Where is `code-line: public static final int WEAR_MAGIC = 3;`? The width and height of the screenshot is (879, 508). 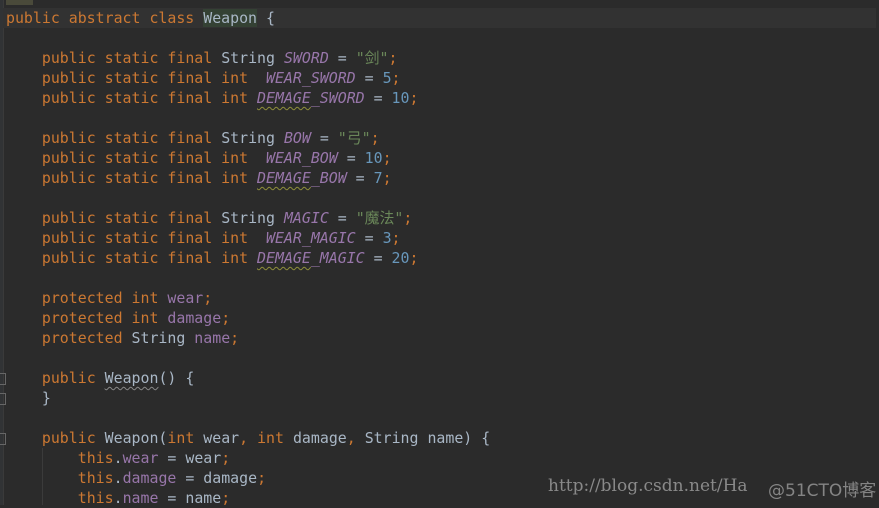 code-line: public static final int WEAR_MAGIC = 3; is located at coordinates (203, 238).